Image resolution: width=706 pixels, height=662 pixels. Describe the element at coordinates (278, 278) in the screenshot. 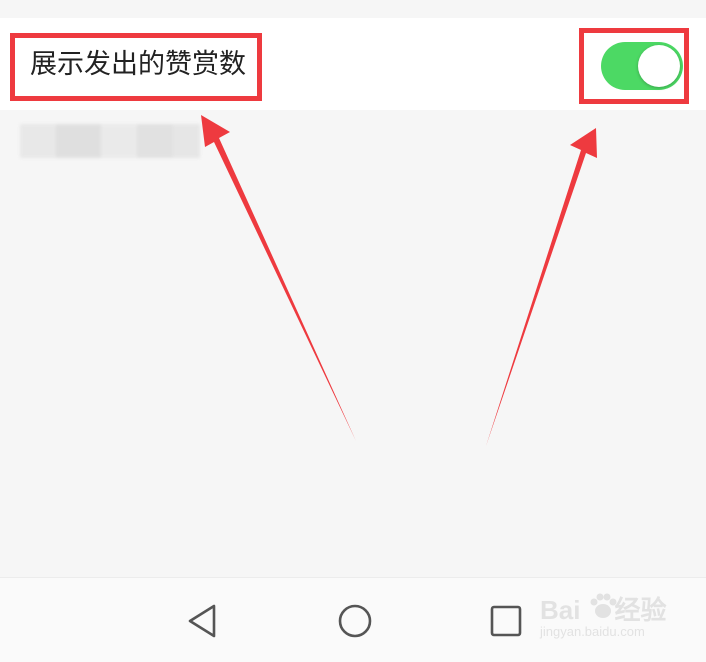

I see `arrow-to-label-icon` at that location.